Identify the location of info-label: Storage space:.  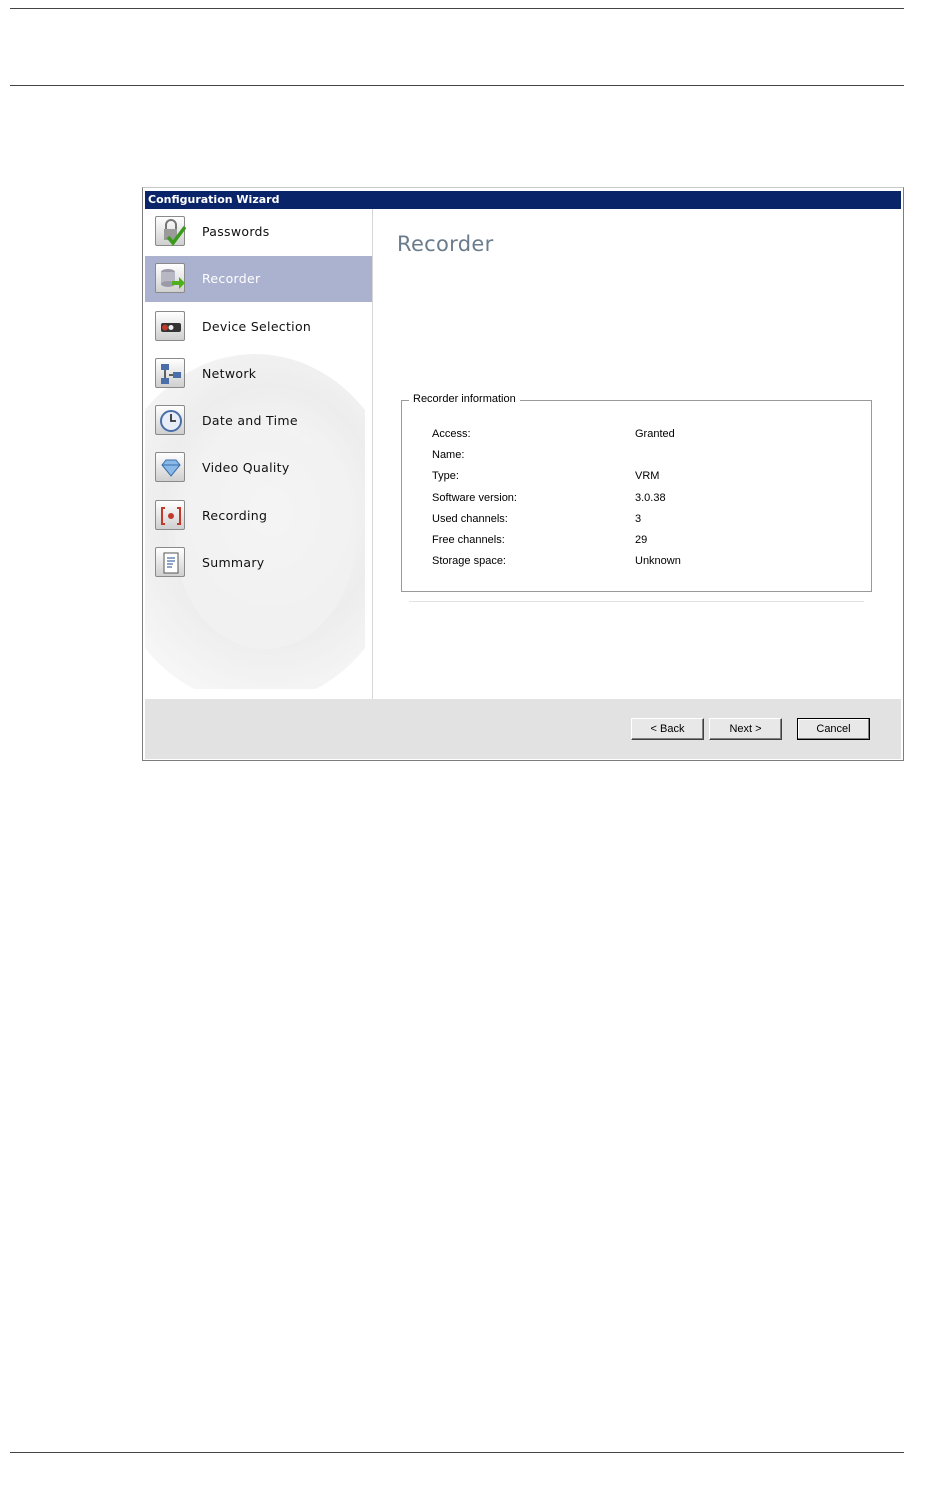
(469, 561).